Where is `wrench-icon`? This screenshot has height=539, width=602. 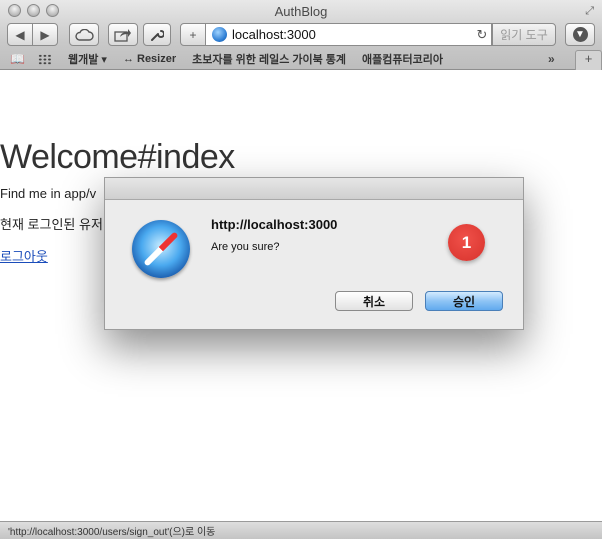 wrench-icon is located at coordinates (157, 35).